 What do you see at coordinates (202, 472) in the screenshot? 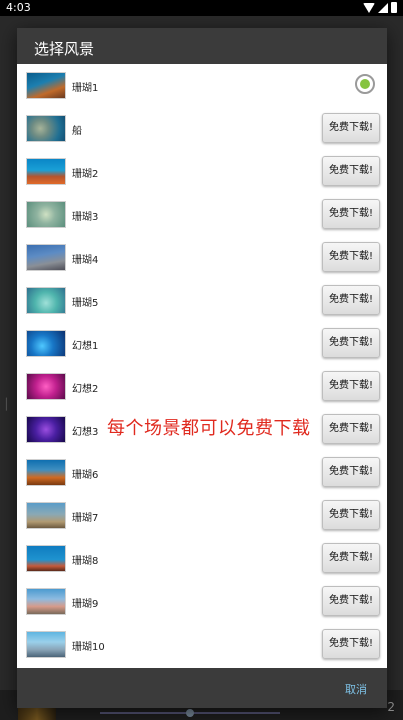
I see `scene-row: 珊瑚6 免费下载!` at bounding box center [202, 472].